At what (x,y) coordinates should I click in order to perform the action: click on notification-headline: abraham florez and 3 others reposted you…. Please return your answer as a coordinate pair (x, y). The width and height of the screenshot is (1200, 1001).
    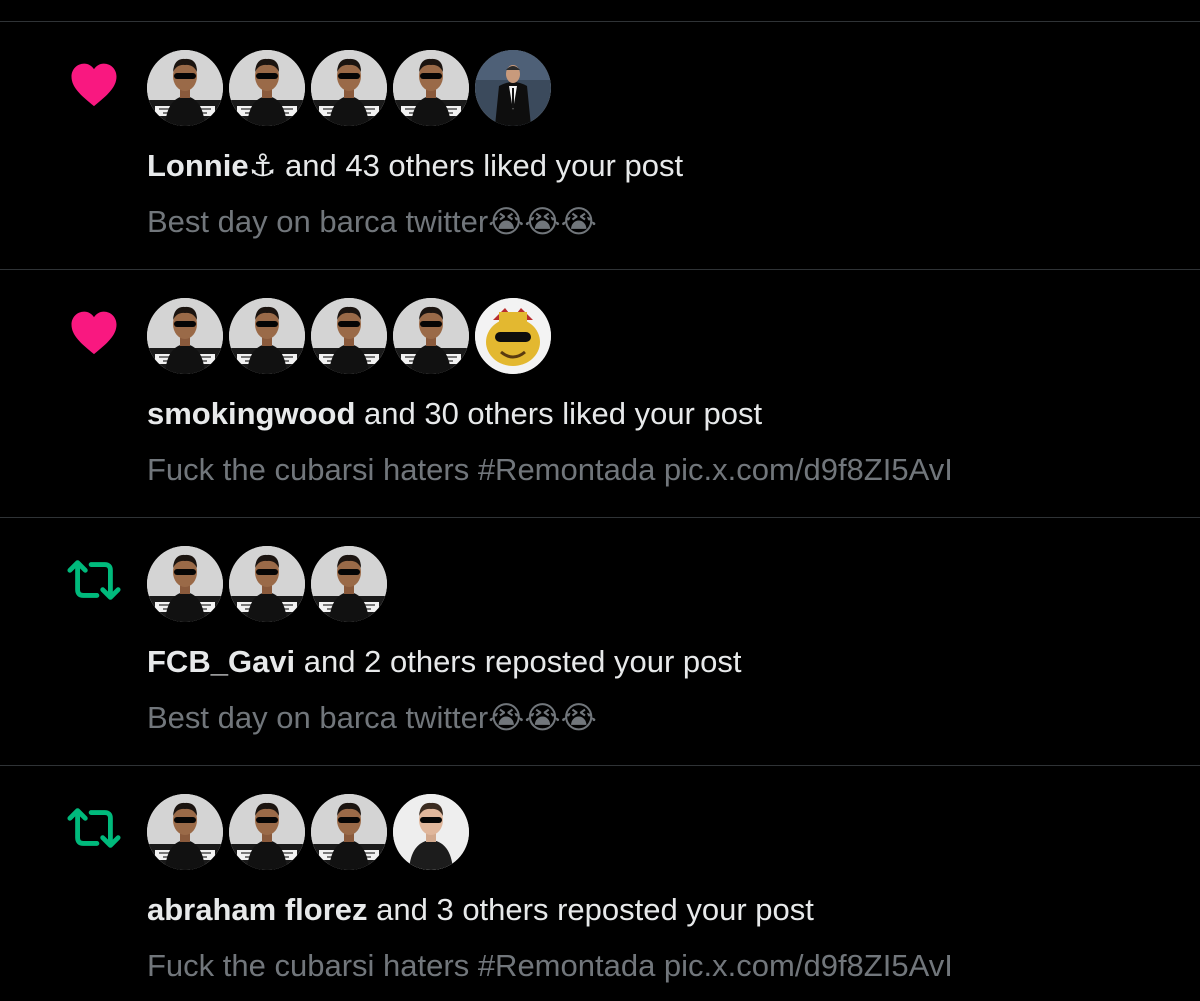
    Looking at the image, I should click on (480, 910).